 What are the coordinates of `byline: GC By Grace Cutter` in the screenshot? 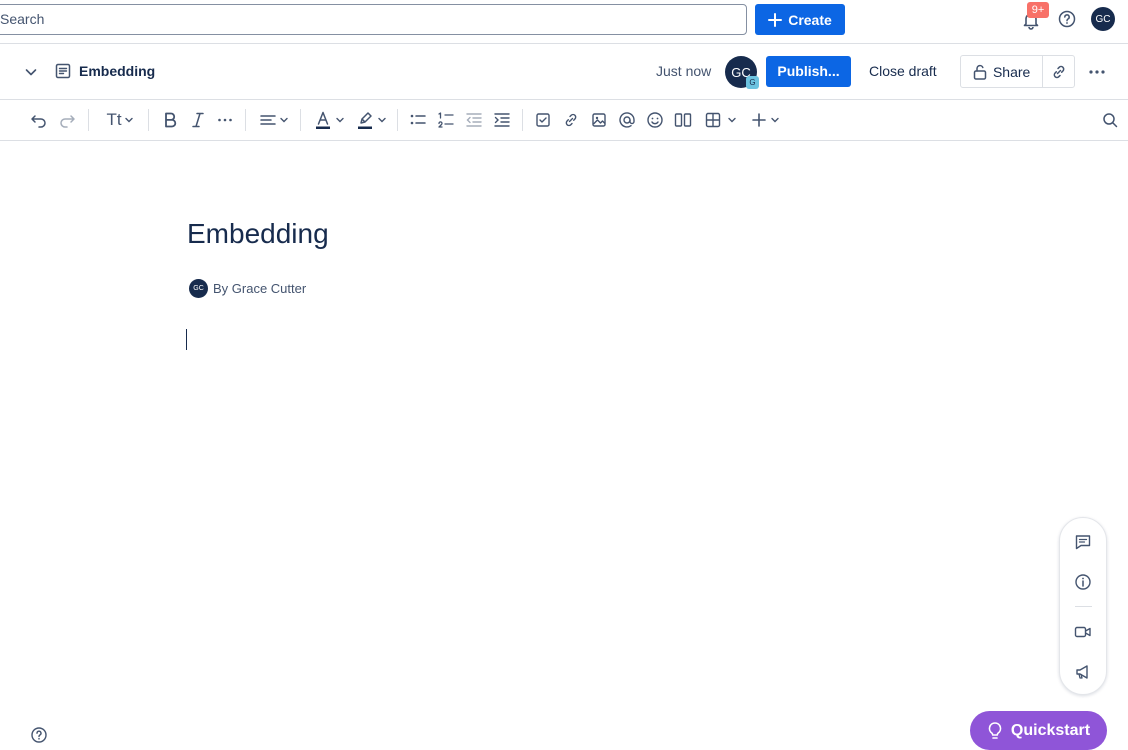 It's located at (247, 288).